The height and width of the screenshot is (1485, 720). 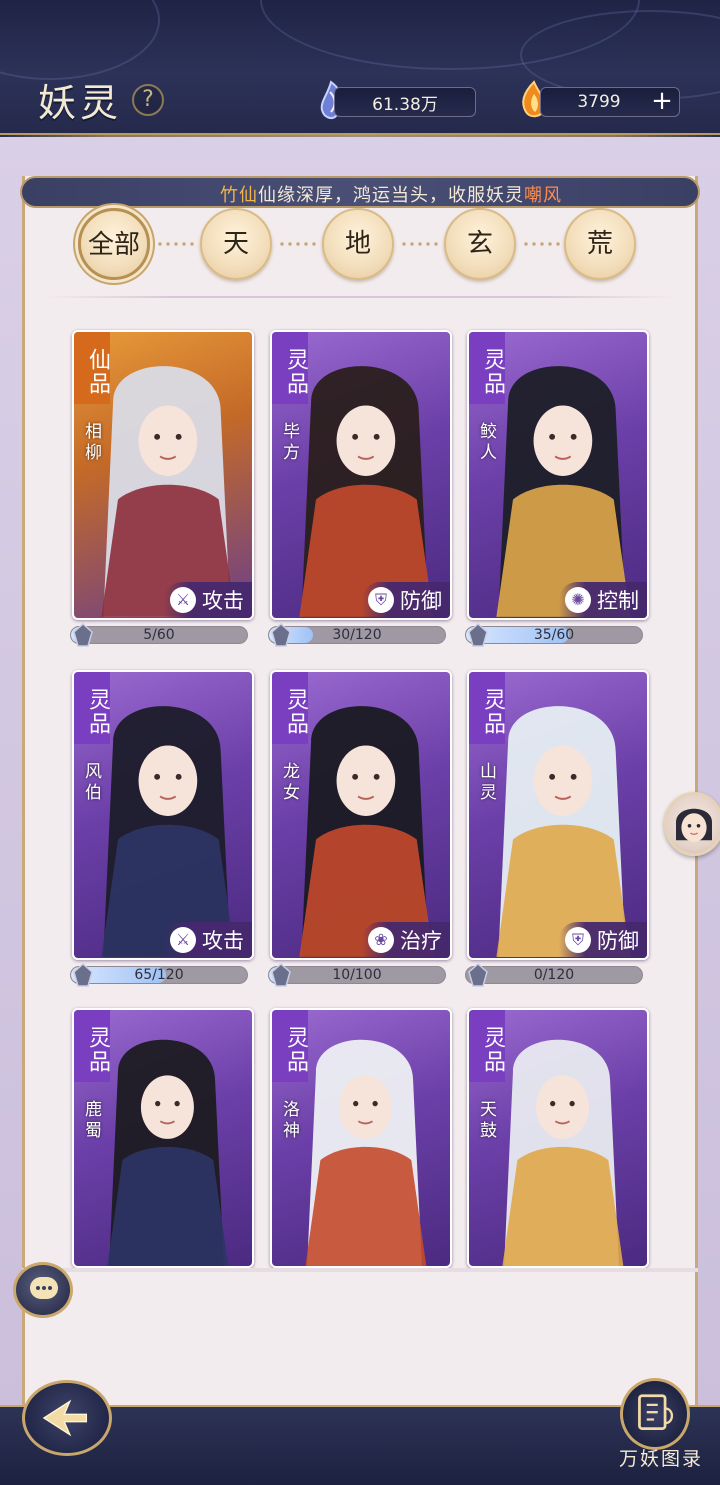 What do you see at coordinates (289, 783) in the screenshot?
I see `spirit-name: 龙女` at bounding box center [289, 783].